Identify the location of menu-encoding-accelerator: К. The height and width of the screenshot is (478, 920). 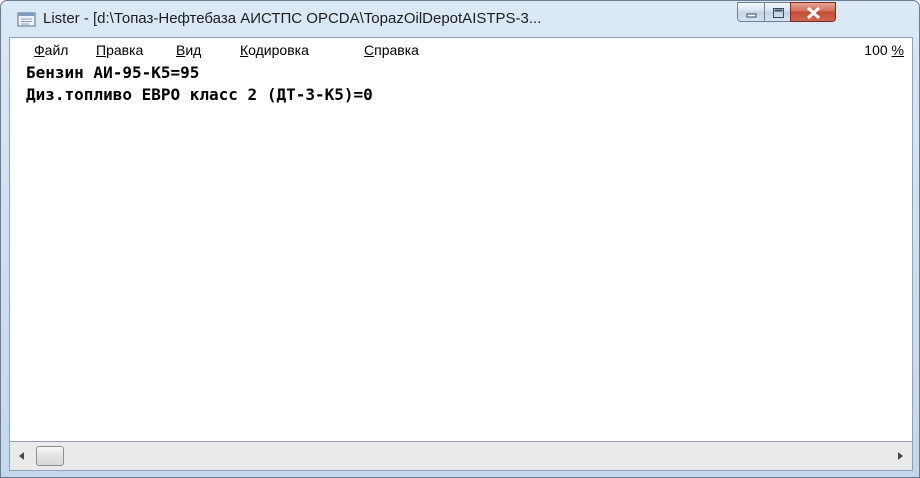
(244, 50).